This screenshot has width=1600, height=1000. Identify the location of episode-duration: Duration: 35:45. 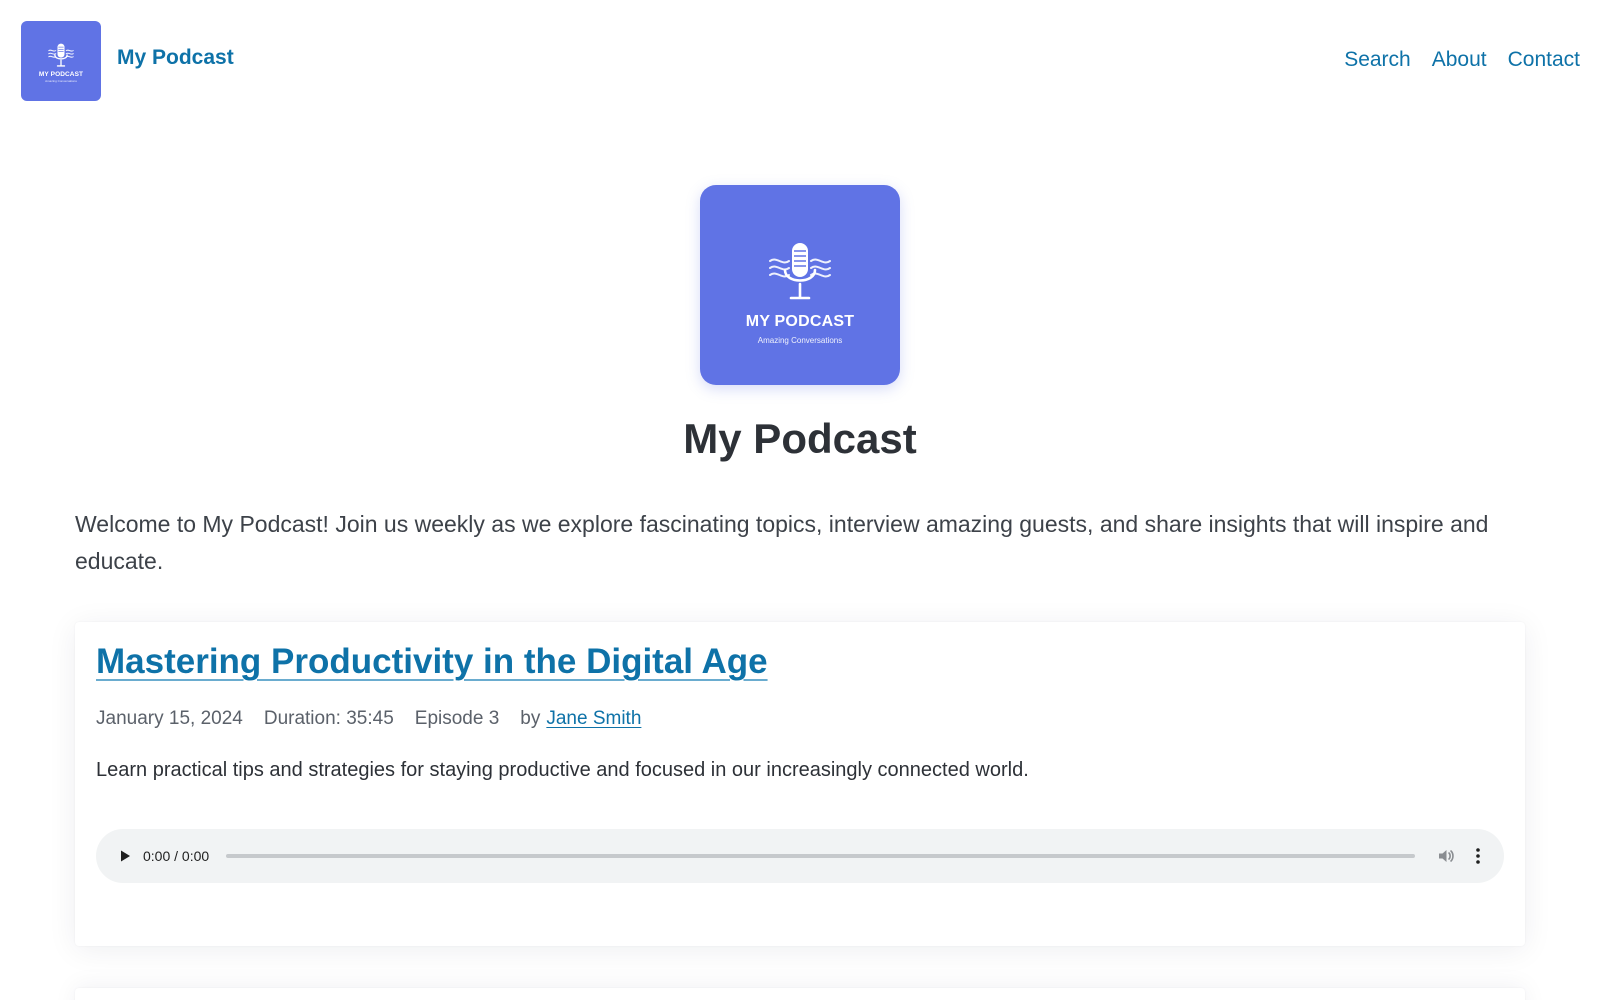
(328, 718).